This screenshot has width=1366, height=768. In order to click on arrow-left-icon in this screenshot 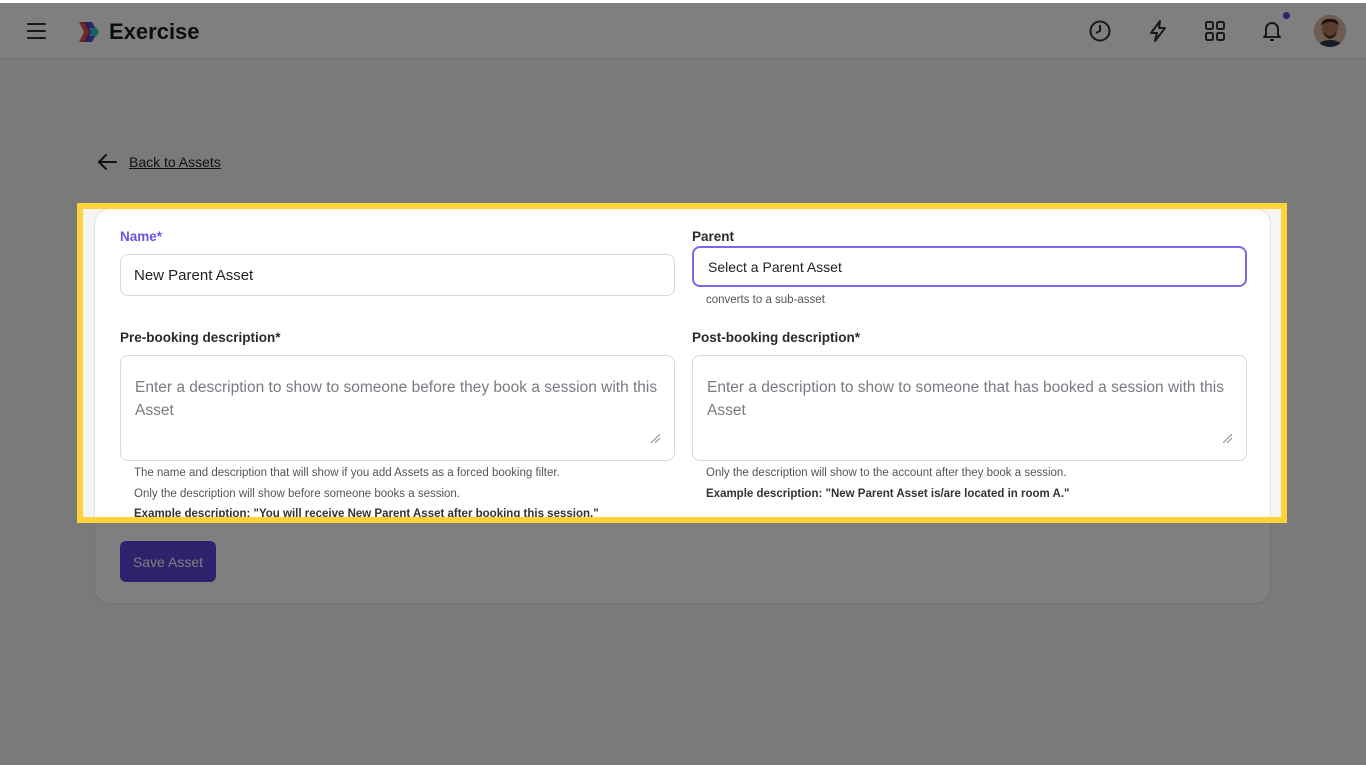, I will do `click(107, 162)`.